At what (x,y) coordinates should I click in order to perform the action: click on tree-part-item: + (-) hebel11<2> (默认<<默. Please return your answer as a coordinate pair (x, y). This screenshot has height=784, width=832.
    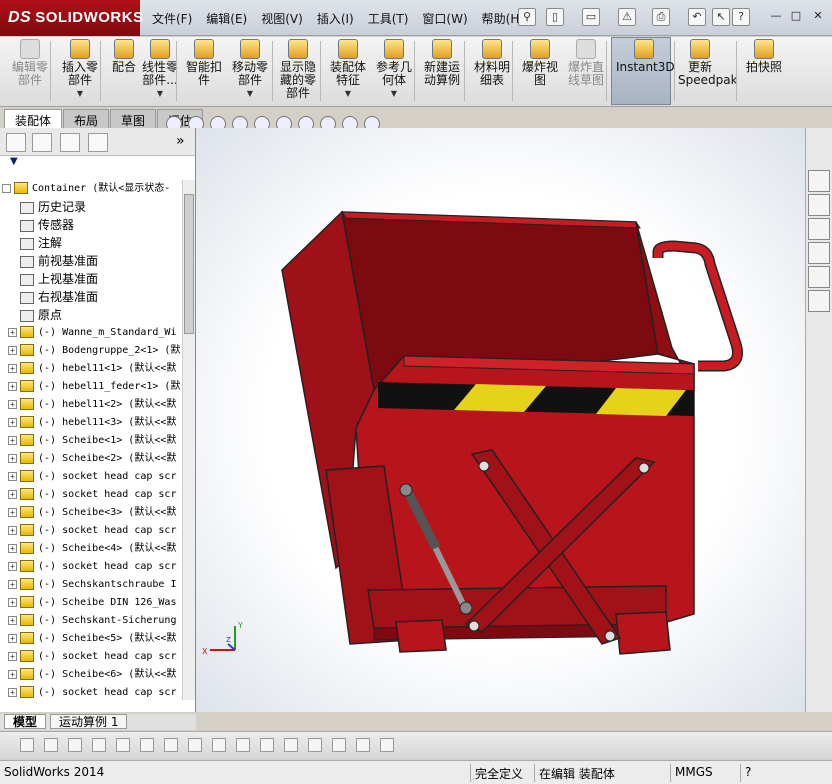
    Looking at the image, I should click on (91, 405).